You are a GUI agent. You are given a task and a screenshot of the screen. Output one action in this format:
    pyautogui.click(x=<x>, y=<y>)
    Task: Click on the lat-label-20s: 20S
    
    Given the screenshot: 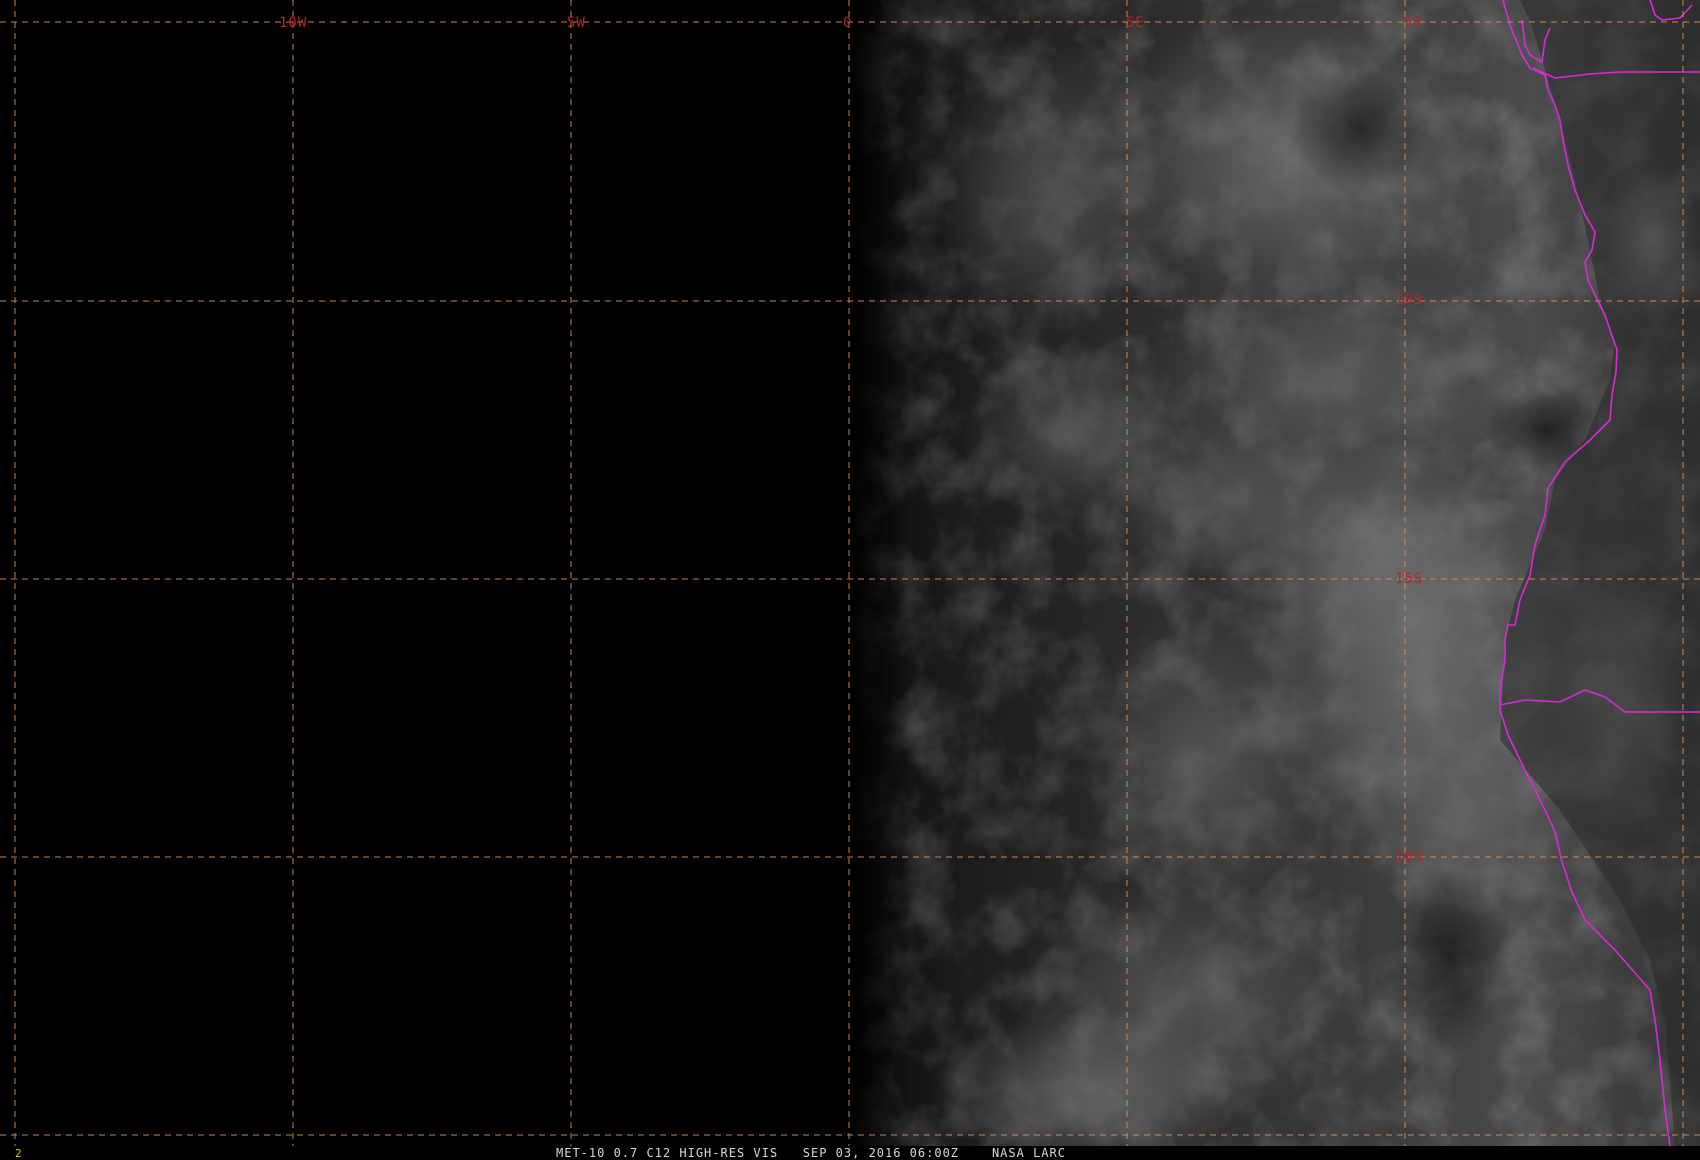 What is the action you would take?
    pyautogui.click(x=1409, y=857)
    